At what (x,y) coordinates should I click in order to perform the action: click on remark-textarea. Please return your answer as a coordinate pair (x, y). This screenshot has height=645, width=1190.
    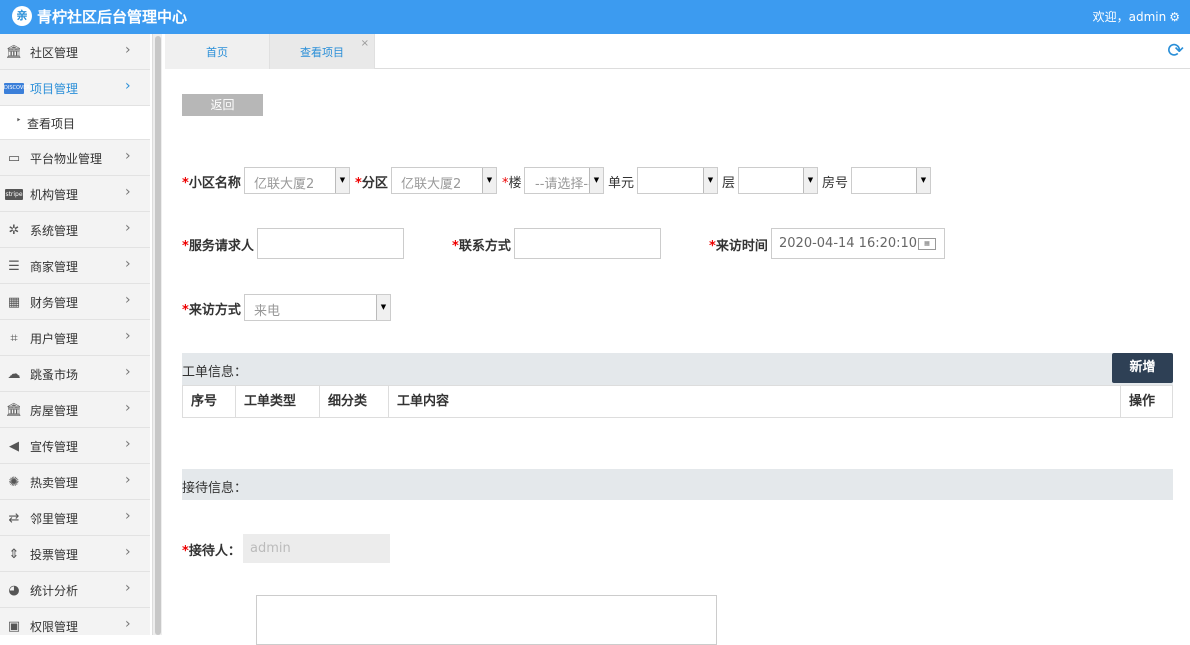
    Looking at the image, I should click on (486, 620).